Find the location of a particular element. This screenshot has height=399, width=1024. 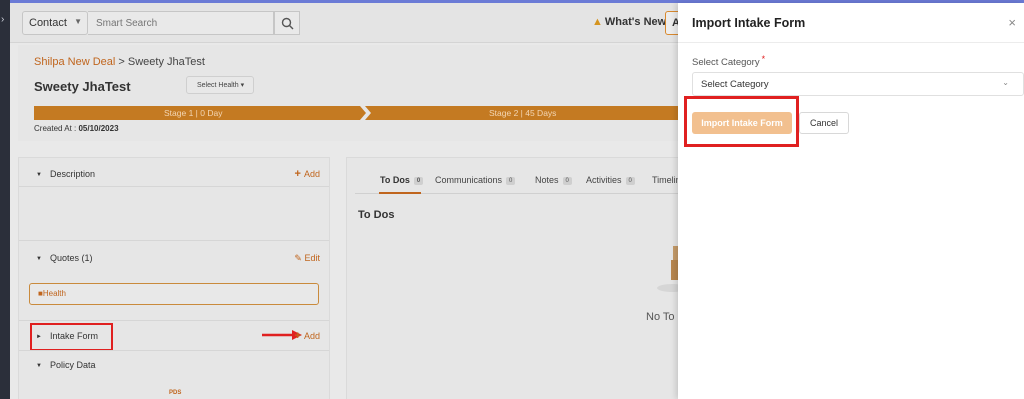

created-at: Created At : 05/10/2023 is located at coordinates (76, 128).